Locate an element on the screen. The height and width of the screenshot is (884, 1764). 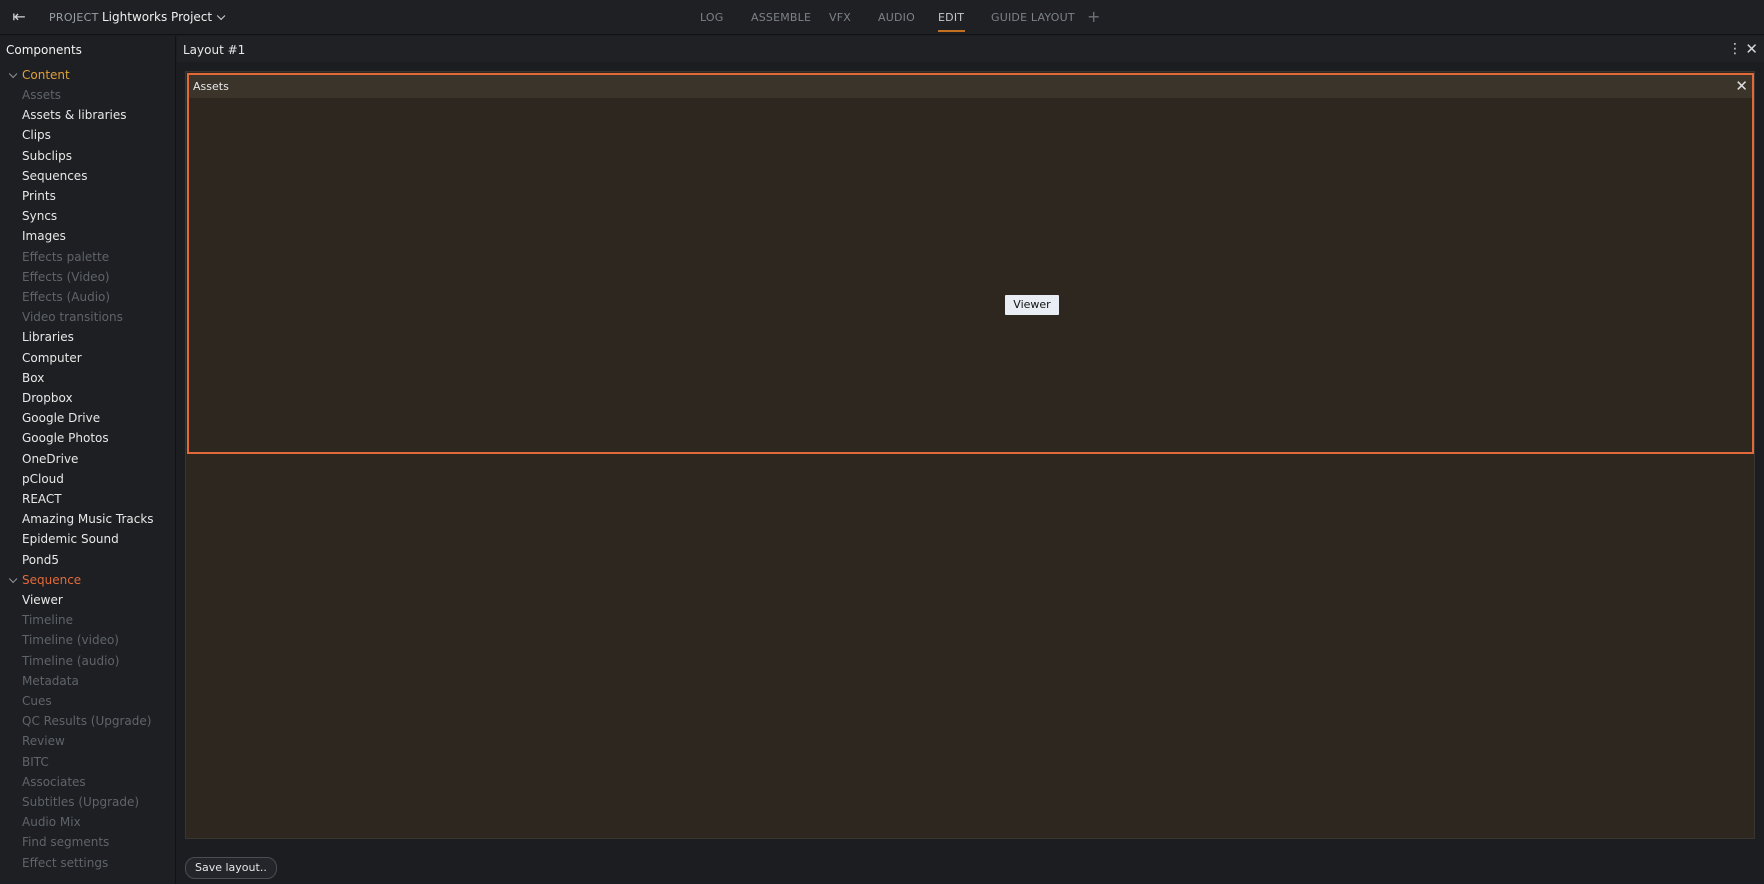
tab-audio: AUDIO is located at coordinates (896, 17).